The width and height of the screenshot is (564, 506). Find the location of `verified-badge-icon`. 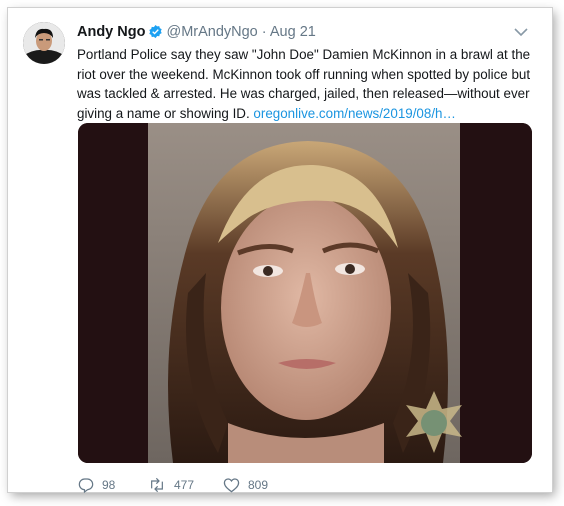

verified-badge-icon is located at coordinates (155, 33).